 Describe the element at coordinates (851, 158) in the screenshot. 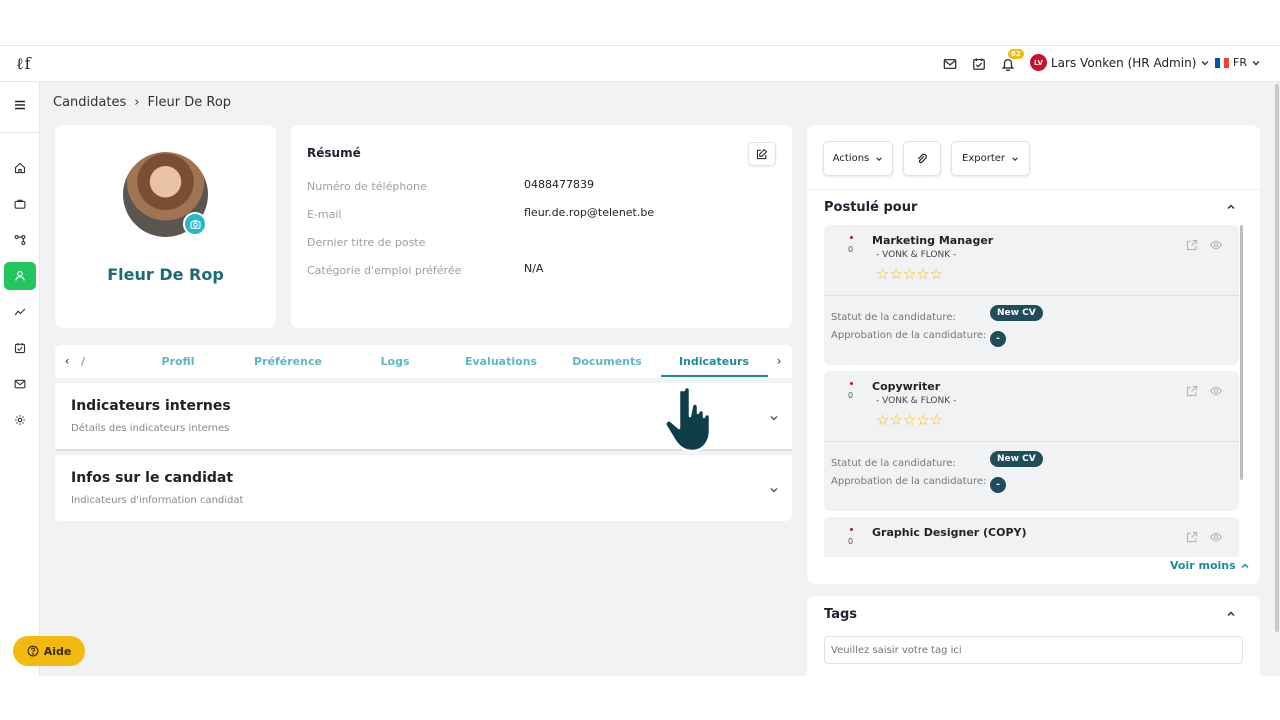

I see `actions-label: Actions` at that location.